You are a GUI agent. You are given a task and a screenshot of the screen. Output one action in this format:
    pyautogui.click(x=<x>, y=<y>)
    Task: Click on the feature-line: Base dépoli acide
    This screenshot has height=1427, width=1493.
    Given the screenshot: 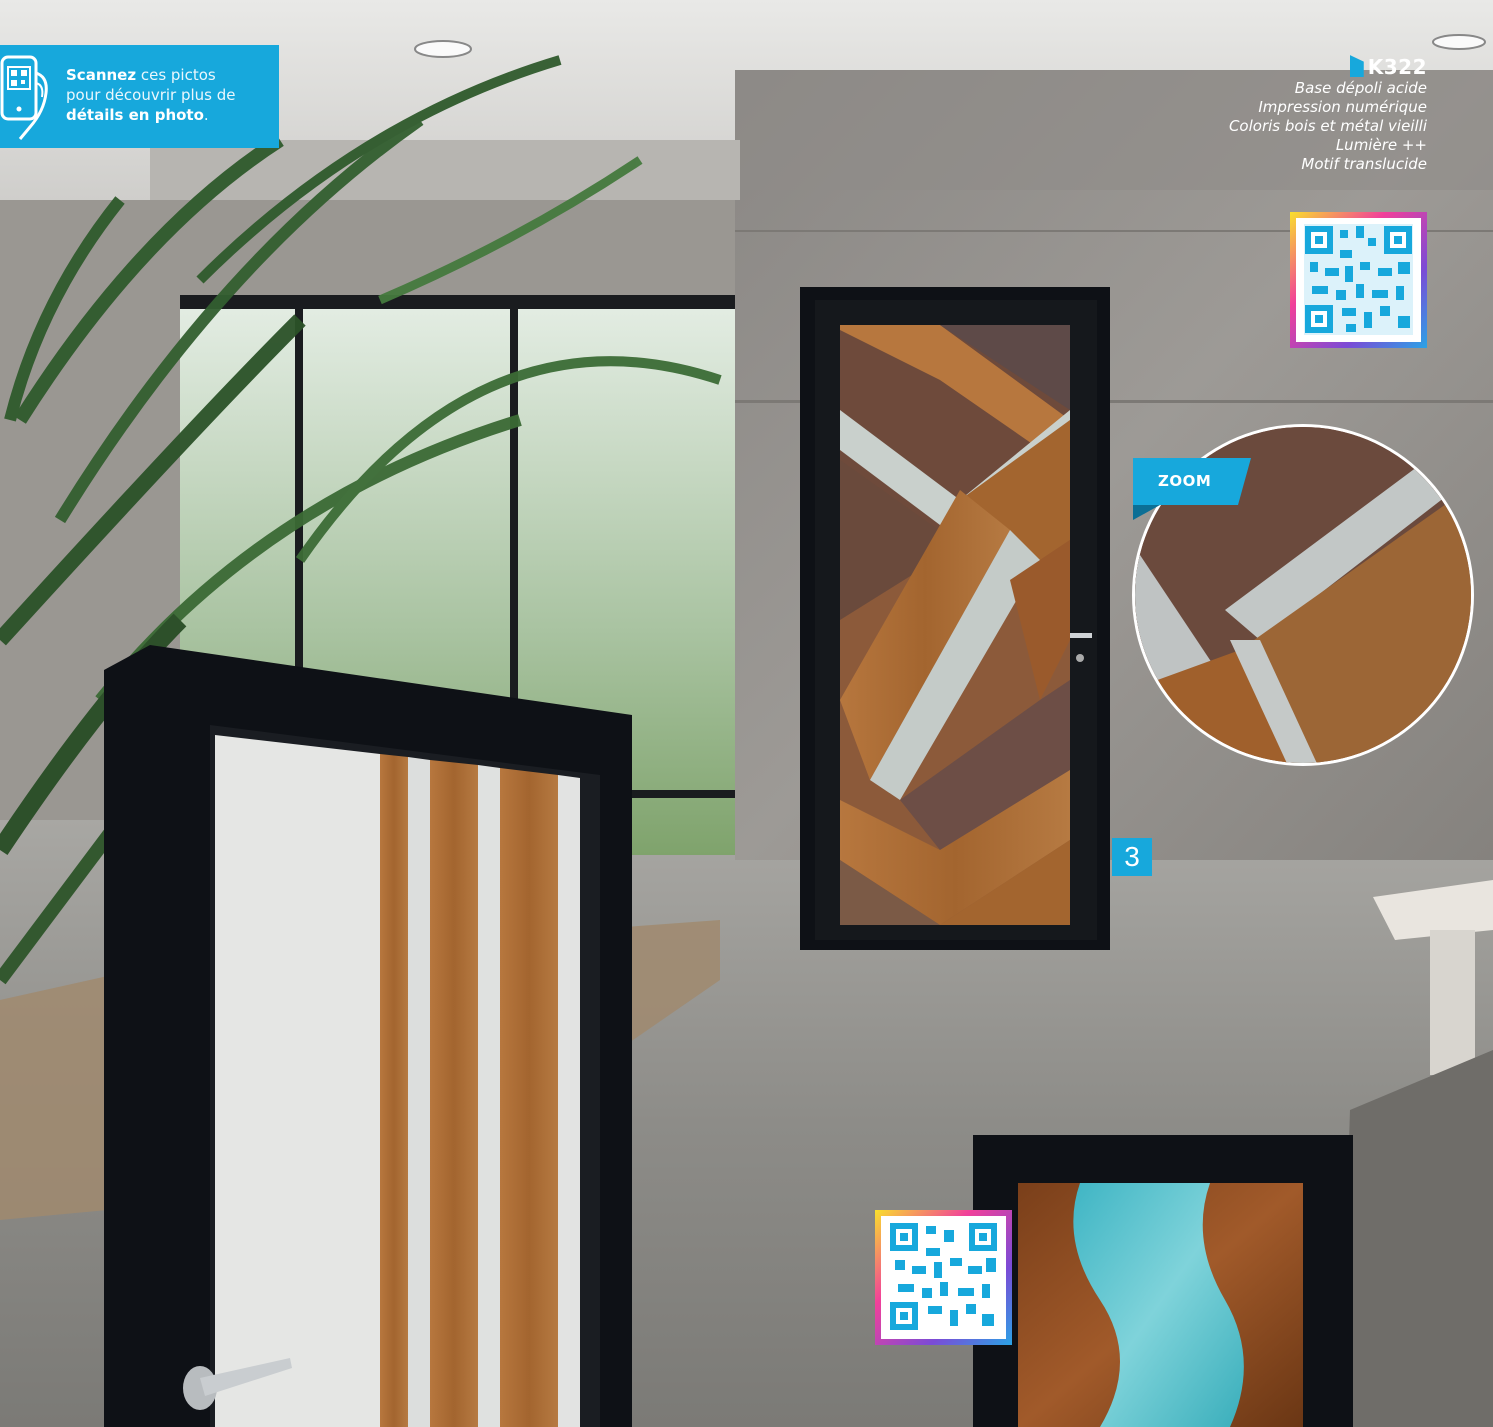 What is the action you would take?
    pyautogui.click(x=1360, y=88)
    